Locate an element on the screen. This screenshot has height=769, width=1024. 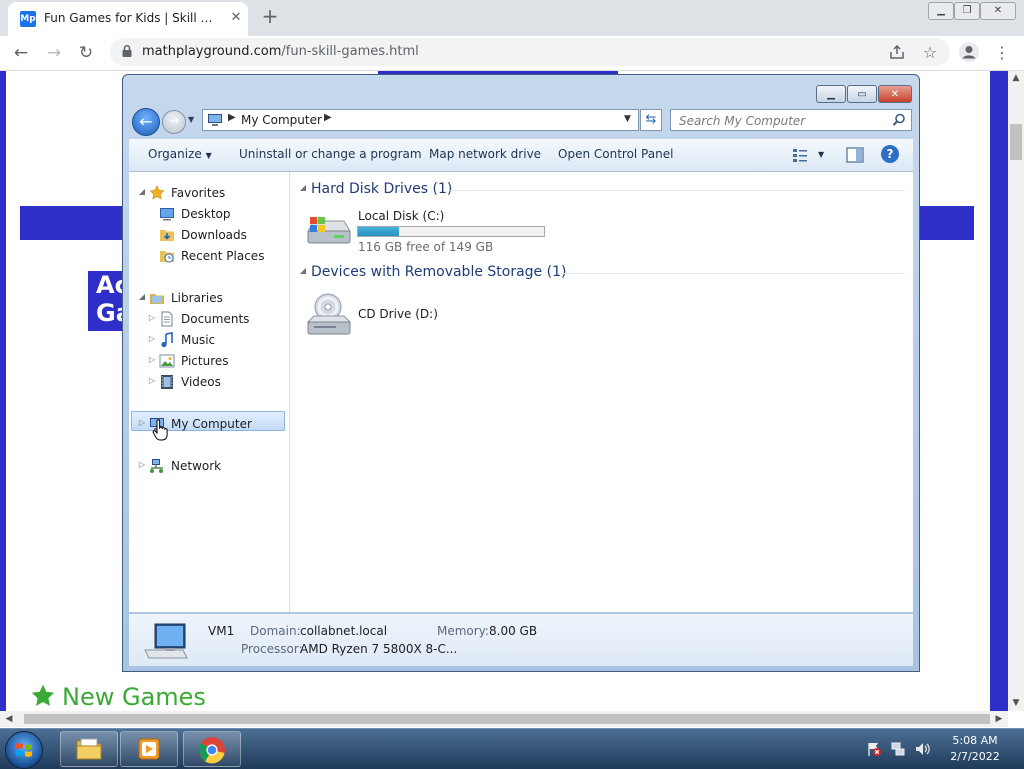
view-dropdown-icon: ▼ is located at coordinates (821, 154).